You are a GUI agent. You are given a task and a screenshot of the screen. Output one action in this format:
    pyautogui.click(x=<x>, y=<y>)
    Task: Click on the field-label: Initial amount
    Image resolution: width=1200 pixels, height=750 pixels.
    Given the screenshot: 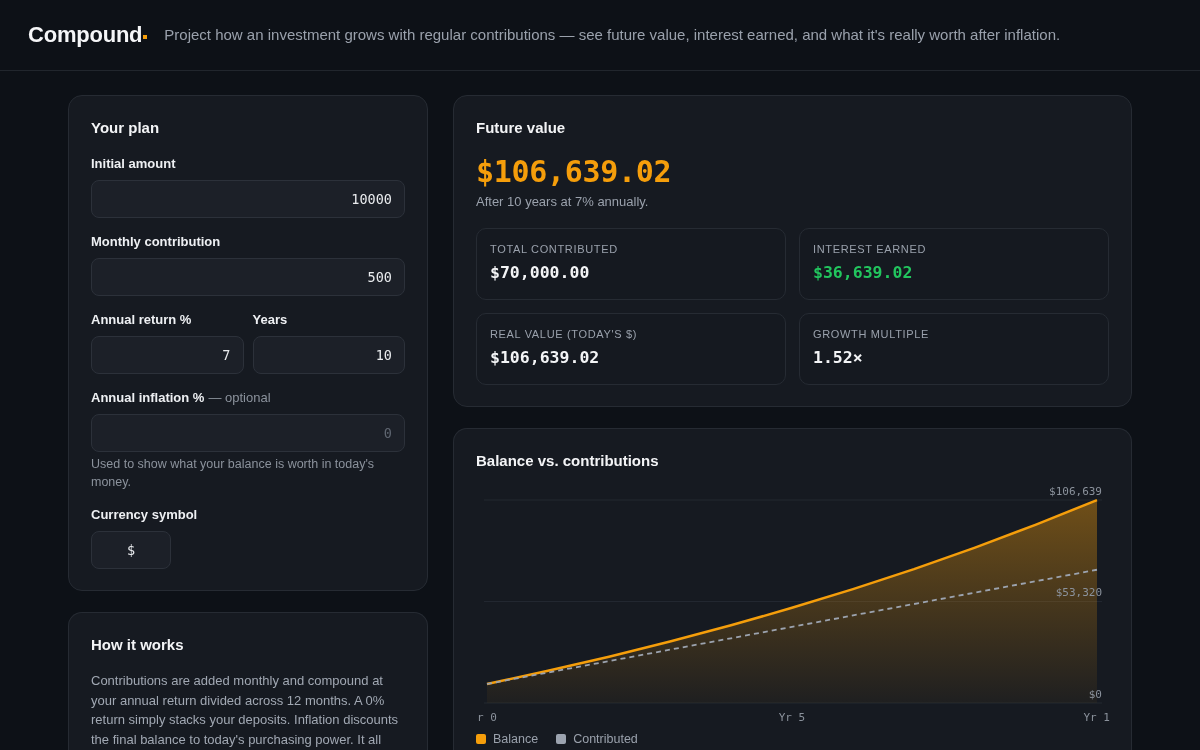 What is the action you would take?
    pyautogui.click(x=133, y=164)
    